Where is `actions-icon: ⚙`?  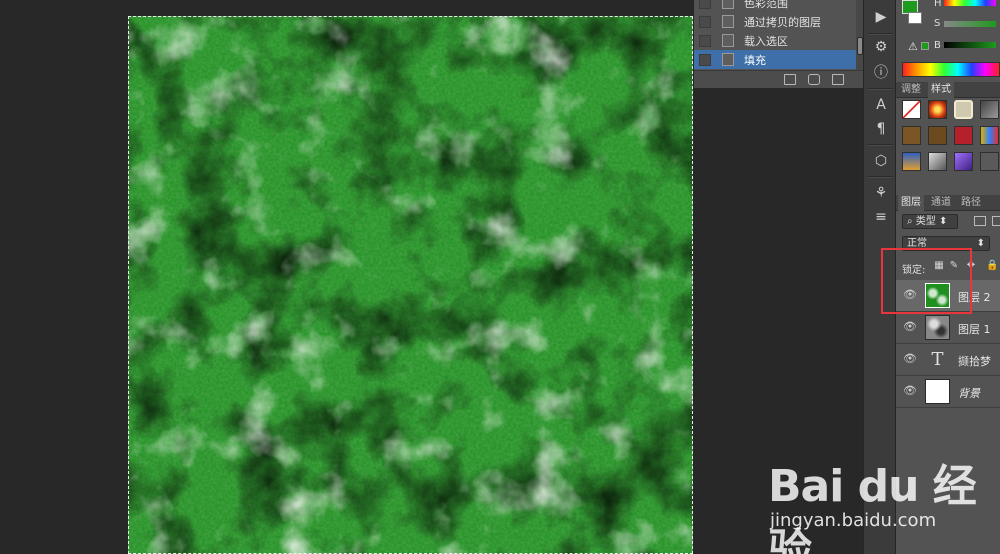 actions-icon: ⚙ is located at coordinates (881, 47).